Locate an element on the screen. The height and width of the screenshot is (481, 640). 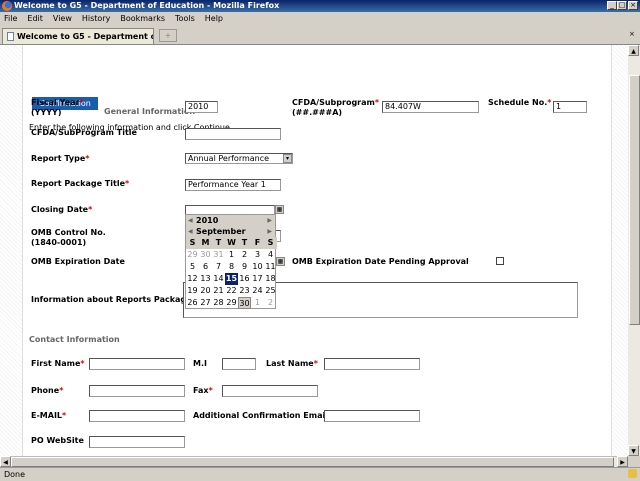
status-bar: Done is located at coordinates (320, 473).